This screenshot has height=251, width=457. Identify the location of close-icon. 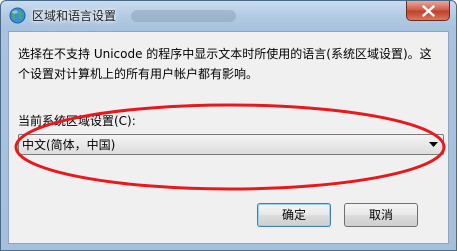
(428, 11).